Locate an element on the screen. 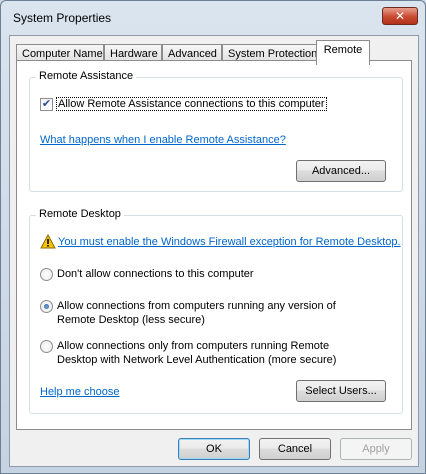 The image size is (426, 474). checkmark-icon: ✔ is located at coordinates (46, 104).